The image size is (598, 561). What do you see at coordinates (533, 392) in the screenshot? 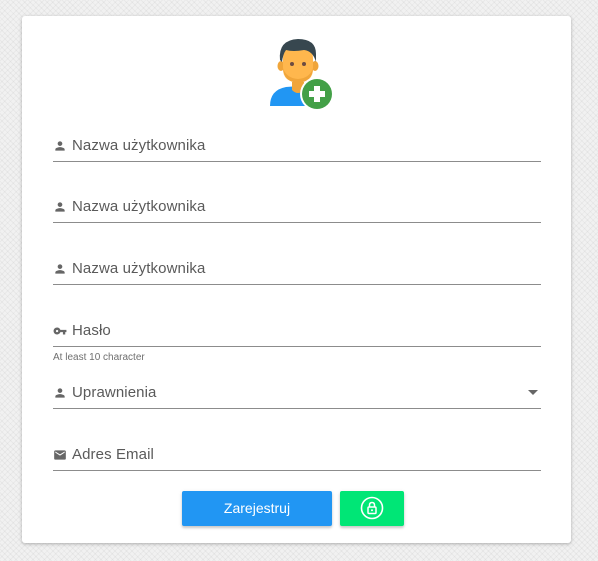
I see `chevron-down-icon` at bounding box center [533, 392].